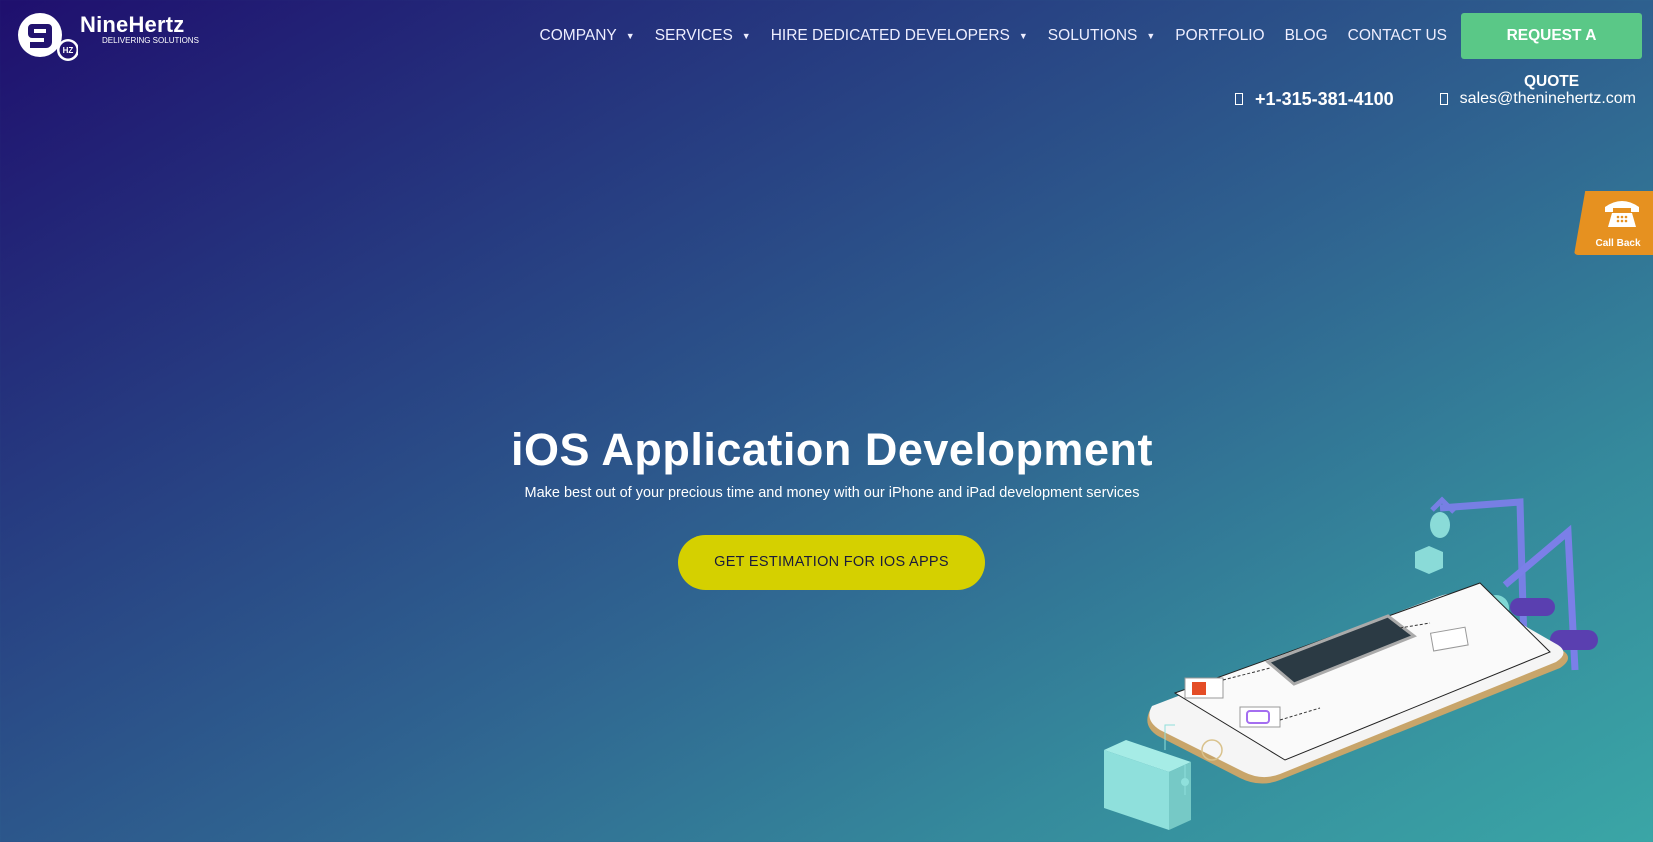 The width and height of the screenshot is (1653, 842). I want to click on telephone-icon, so click(1622, 214).